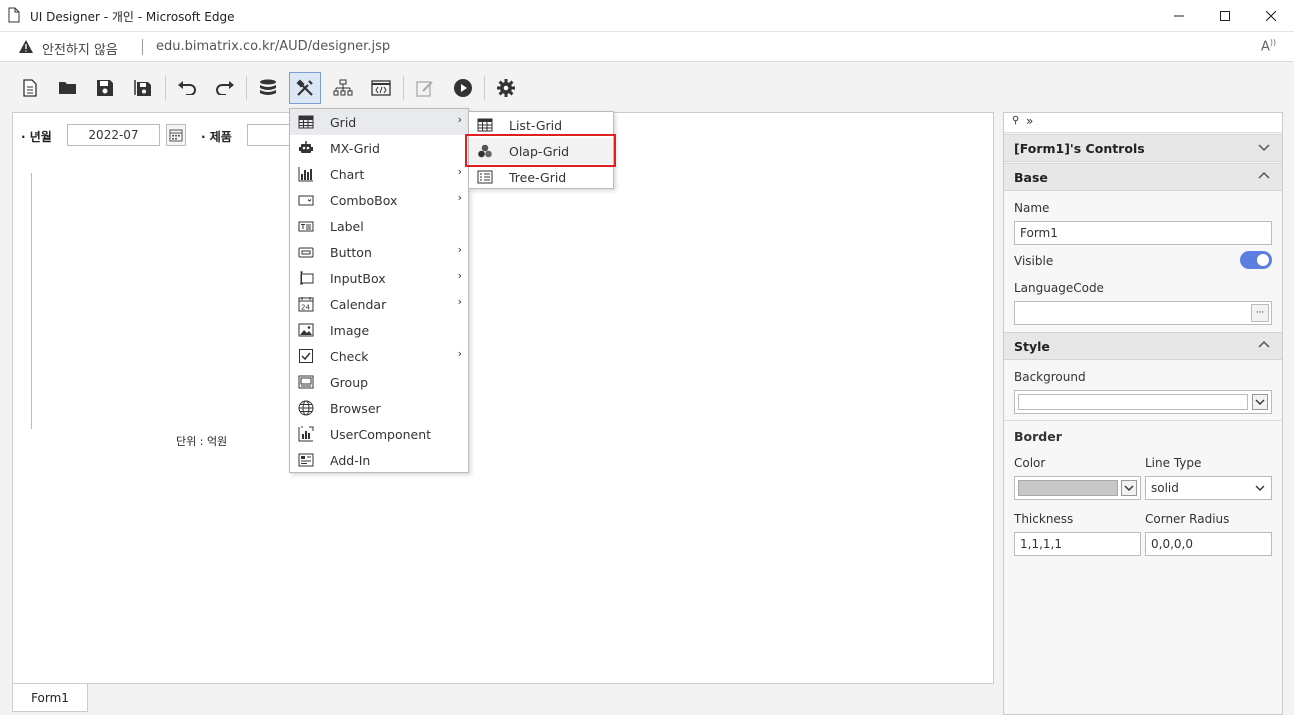 Image resolution: width=1294 pixels, height=715 pixels. I want to click on period-label: · 년월, so click(36, 137).